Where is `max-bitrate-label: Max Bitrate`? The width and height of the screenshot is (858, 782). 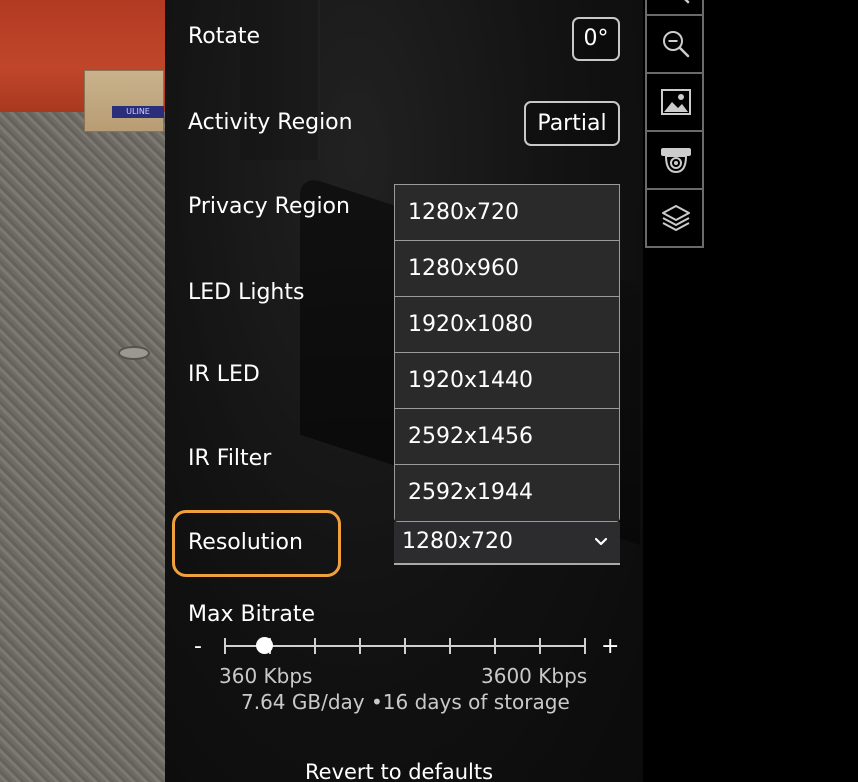
max-bitrate-label: Max Bitrate is located at coordinates (251, 614).